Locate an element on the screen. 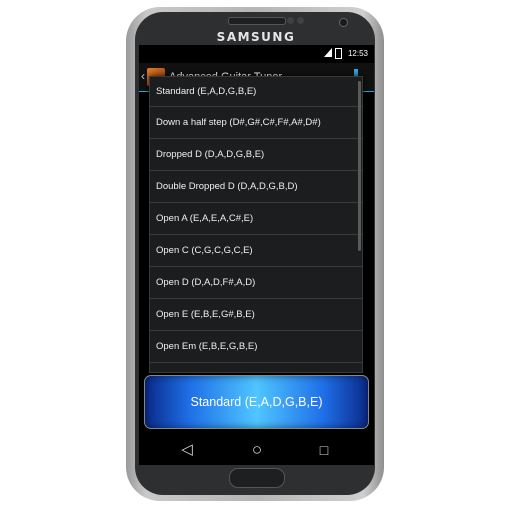 The width and height of the screenshot is (512, 512). dropdown-item: Open A (E,A,E,A,C#,E) is located at coordinates (256, 219).